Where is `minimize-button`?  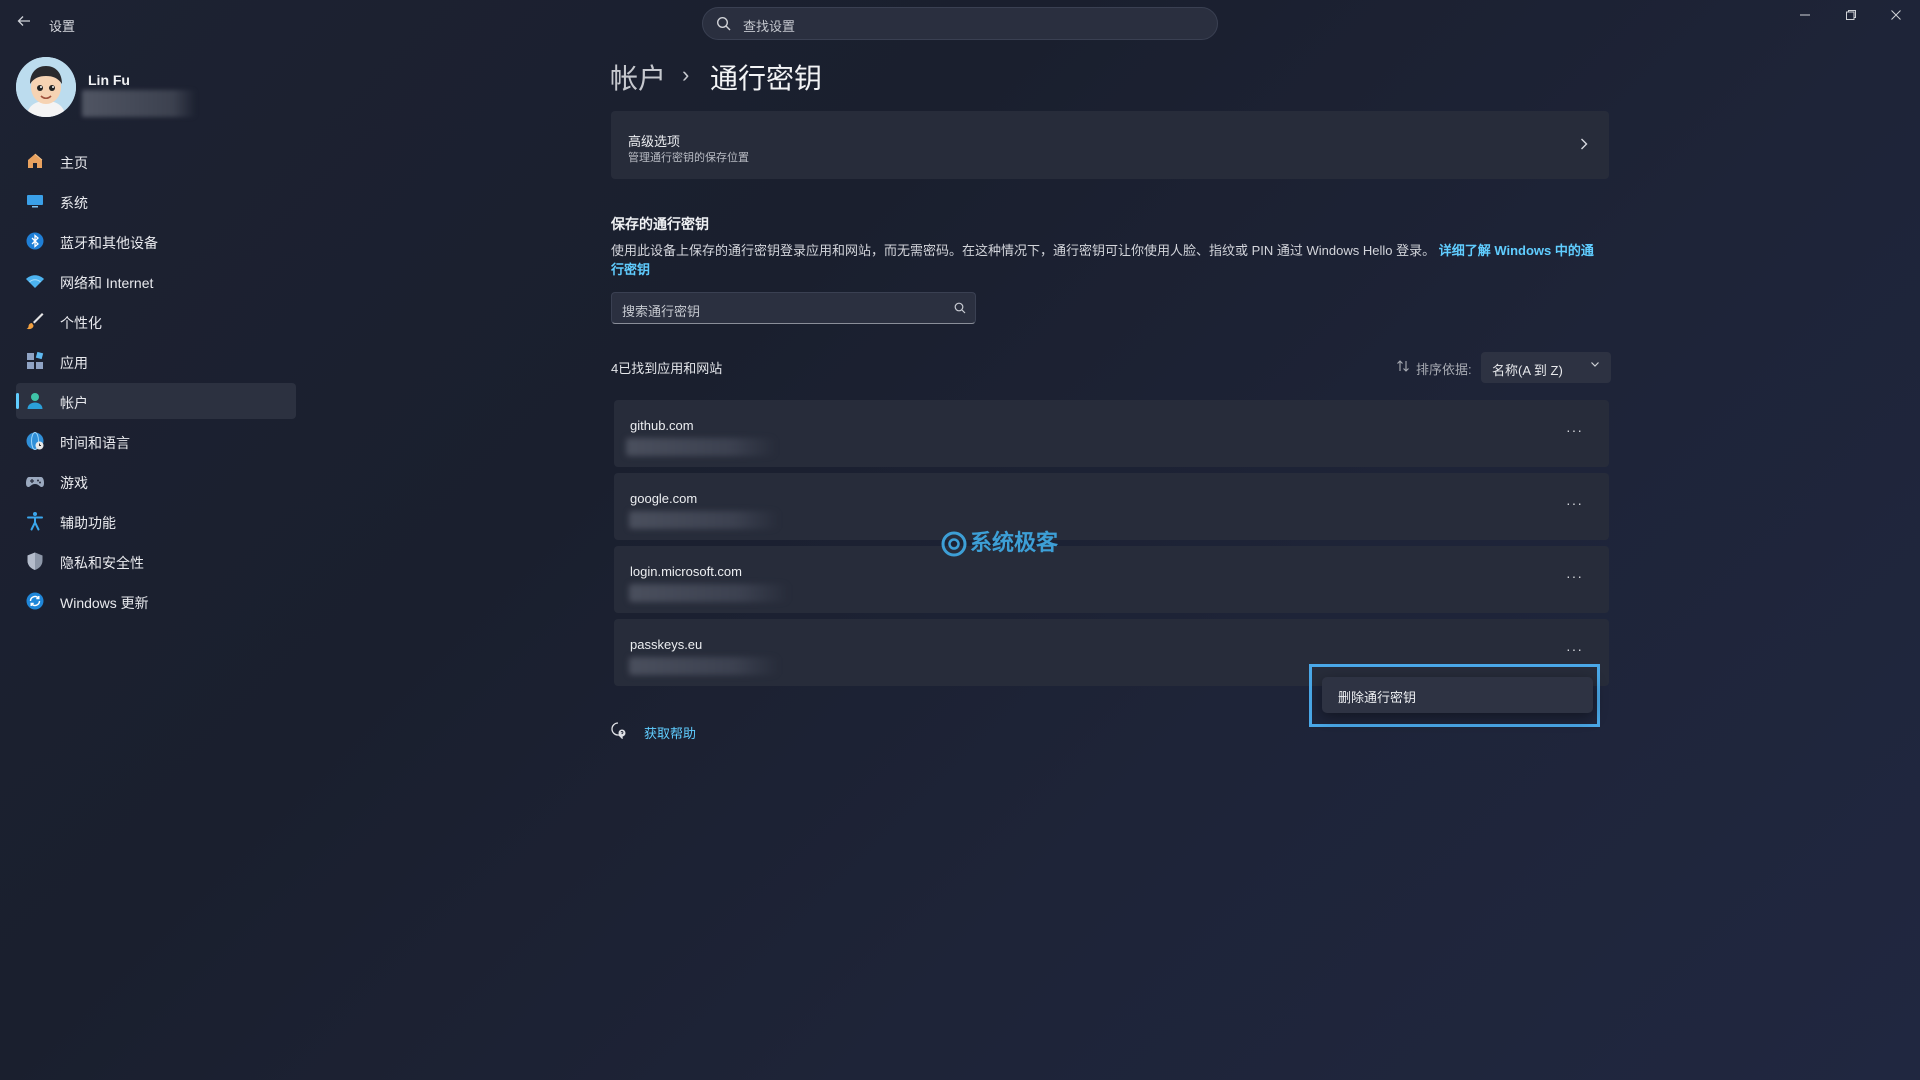 minimize-button is located at coordinates (1805, 17).